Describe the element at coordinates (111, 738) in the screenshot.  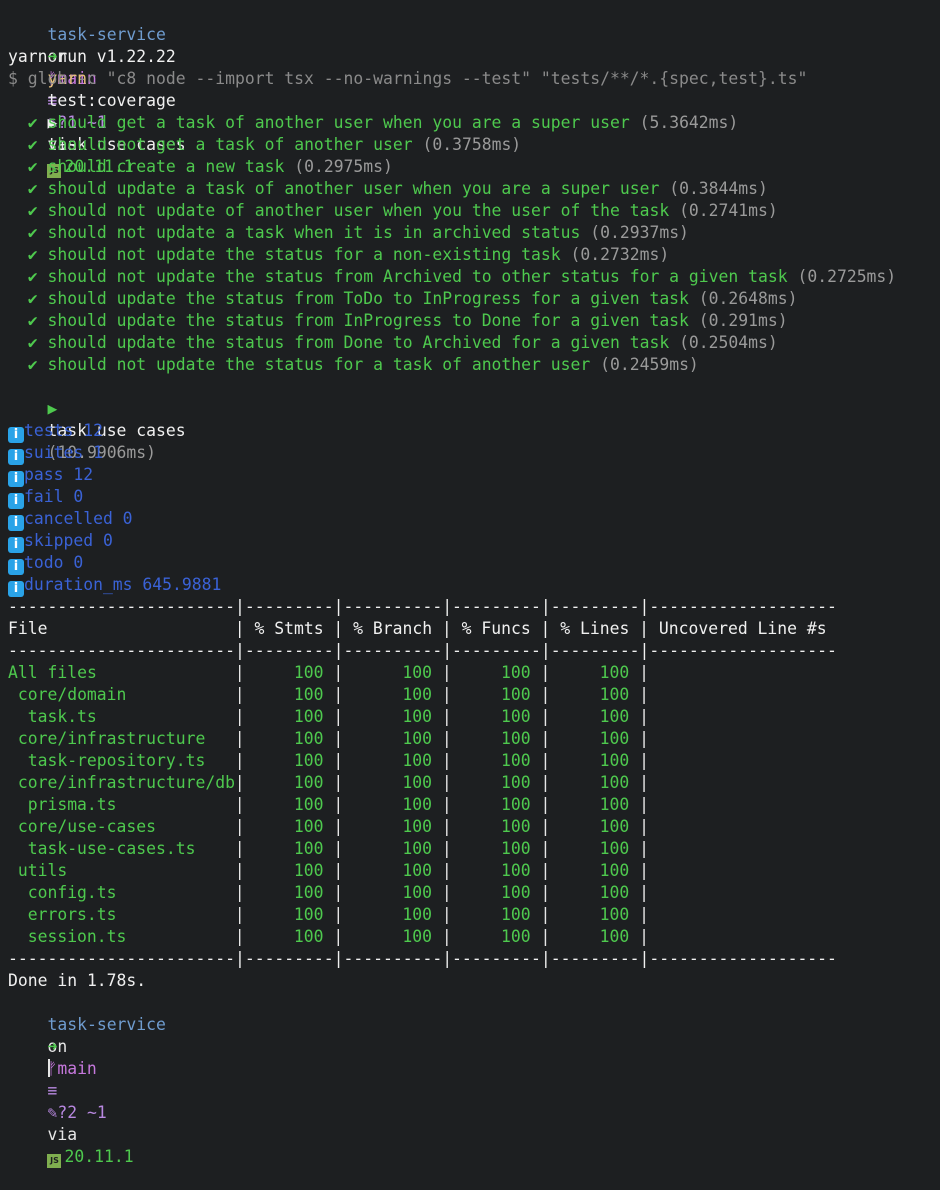
I see `coverage-file: core/infrastructure` at that location.